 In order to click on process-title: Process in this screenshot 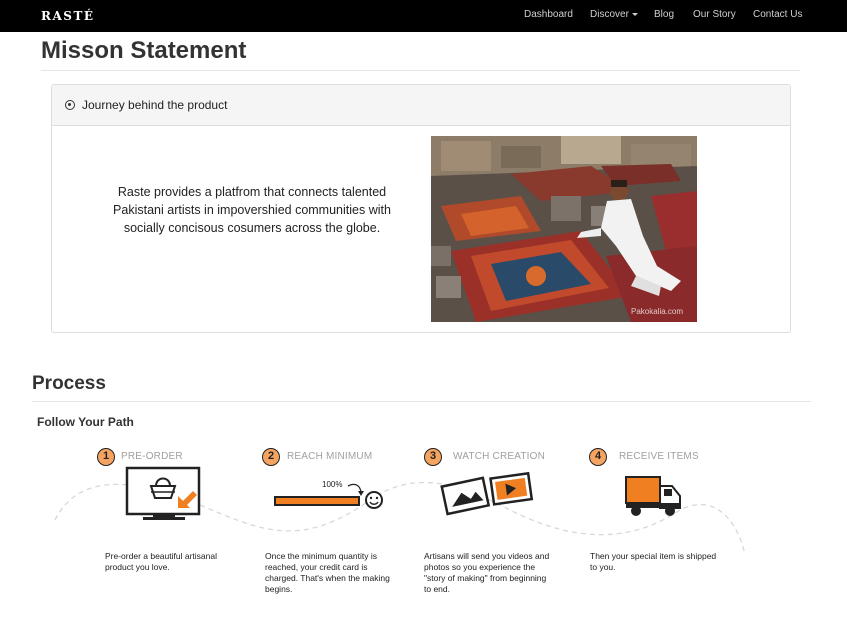, I will do `click(69, 383)`.